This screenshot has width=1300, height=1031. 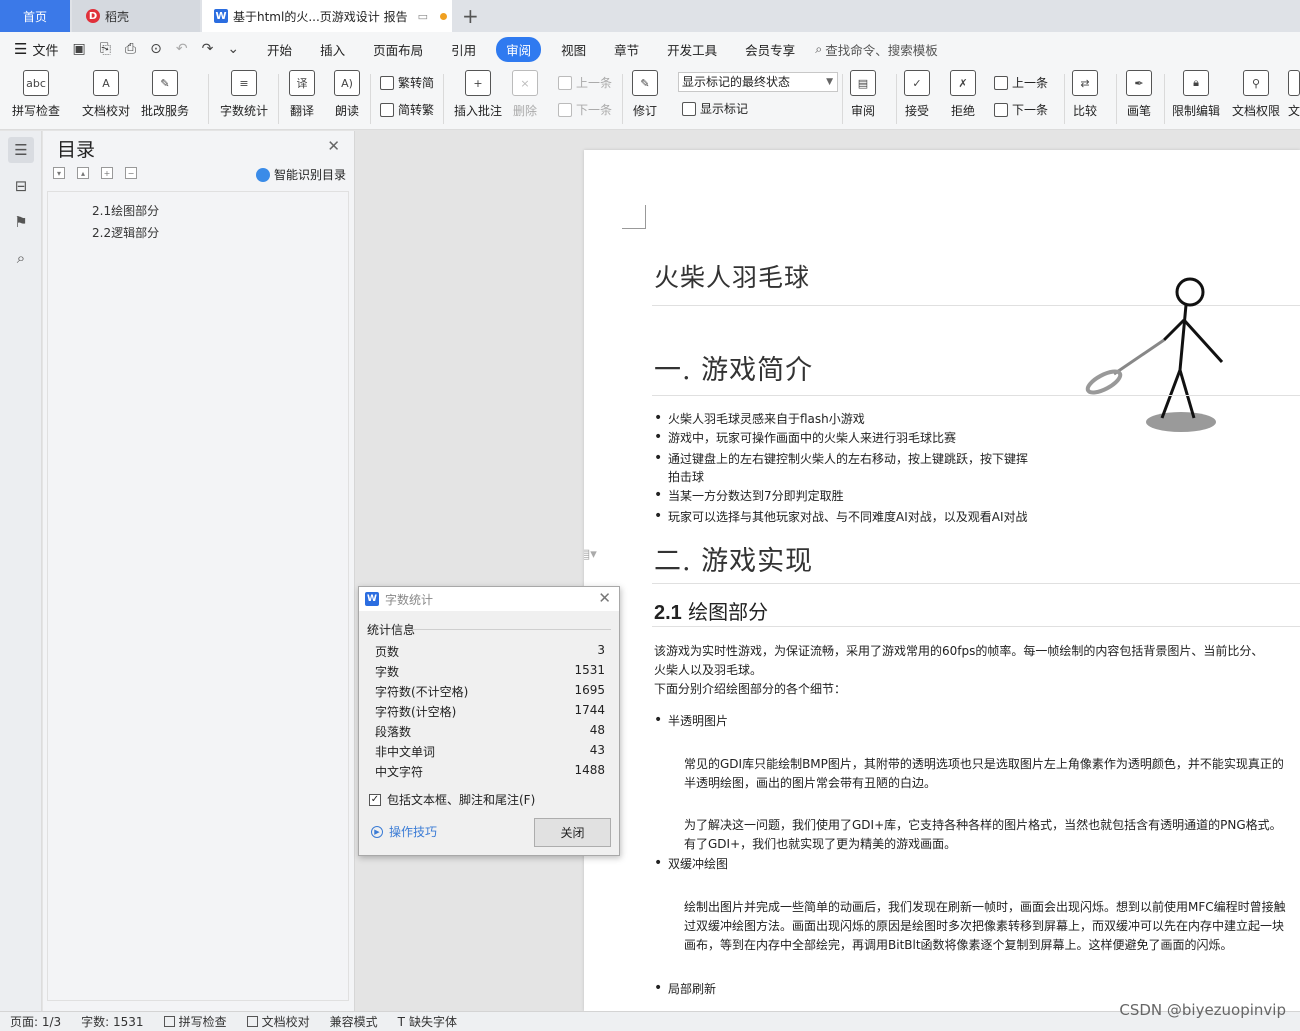 I want to click on markup-state-value: 显示标记的最终状态, so click(x=736, y=82).